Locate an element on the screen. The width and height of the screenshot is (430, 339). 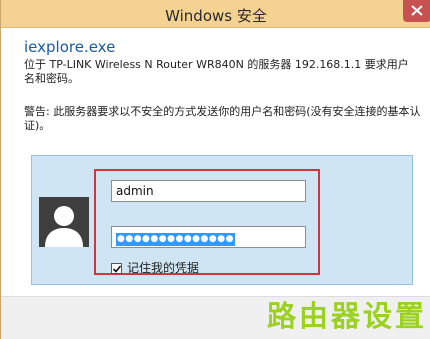
remember-checkbox is located at coordinates (116, 268).